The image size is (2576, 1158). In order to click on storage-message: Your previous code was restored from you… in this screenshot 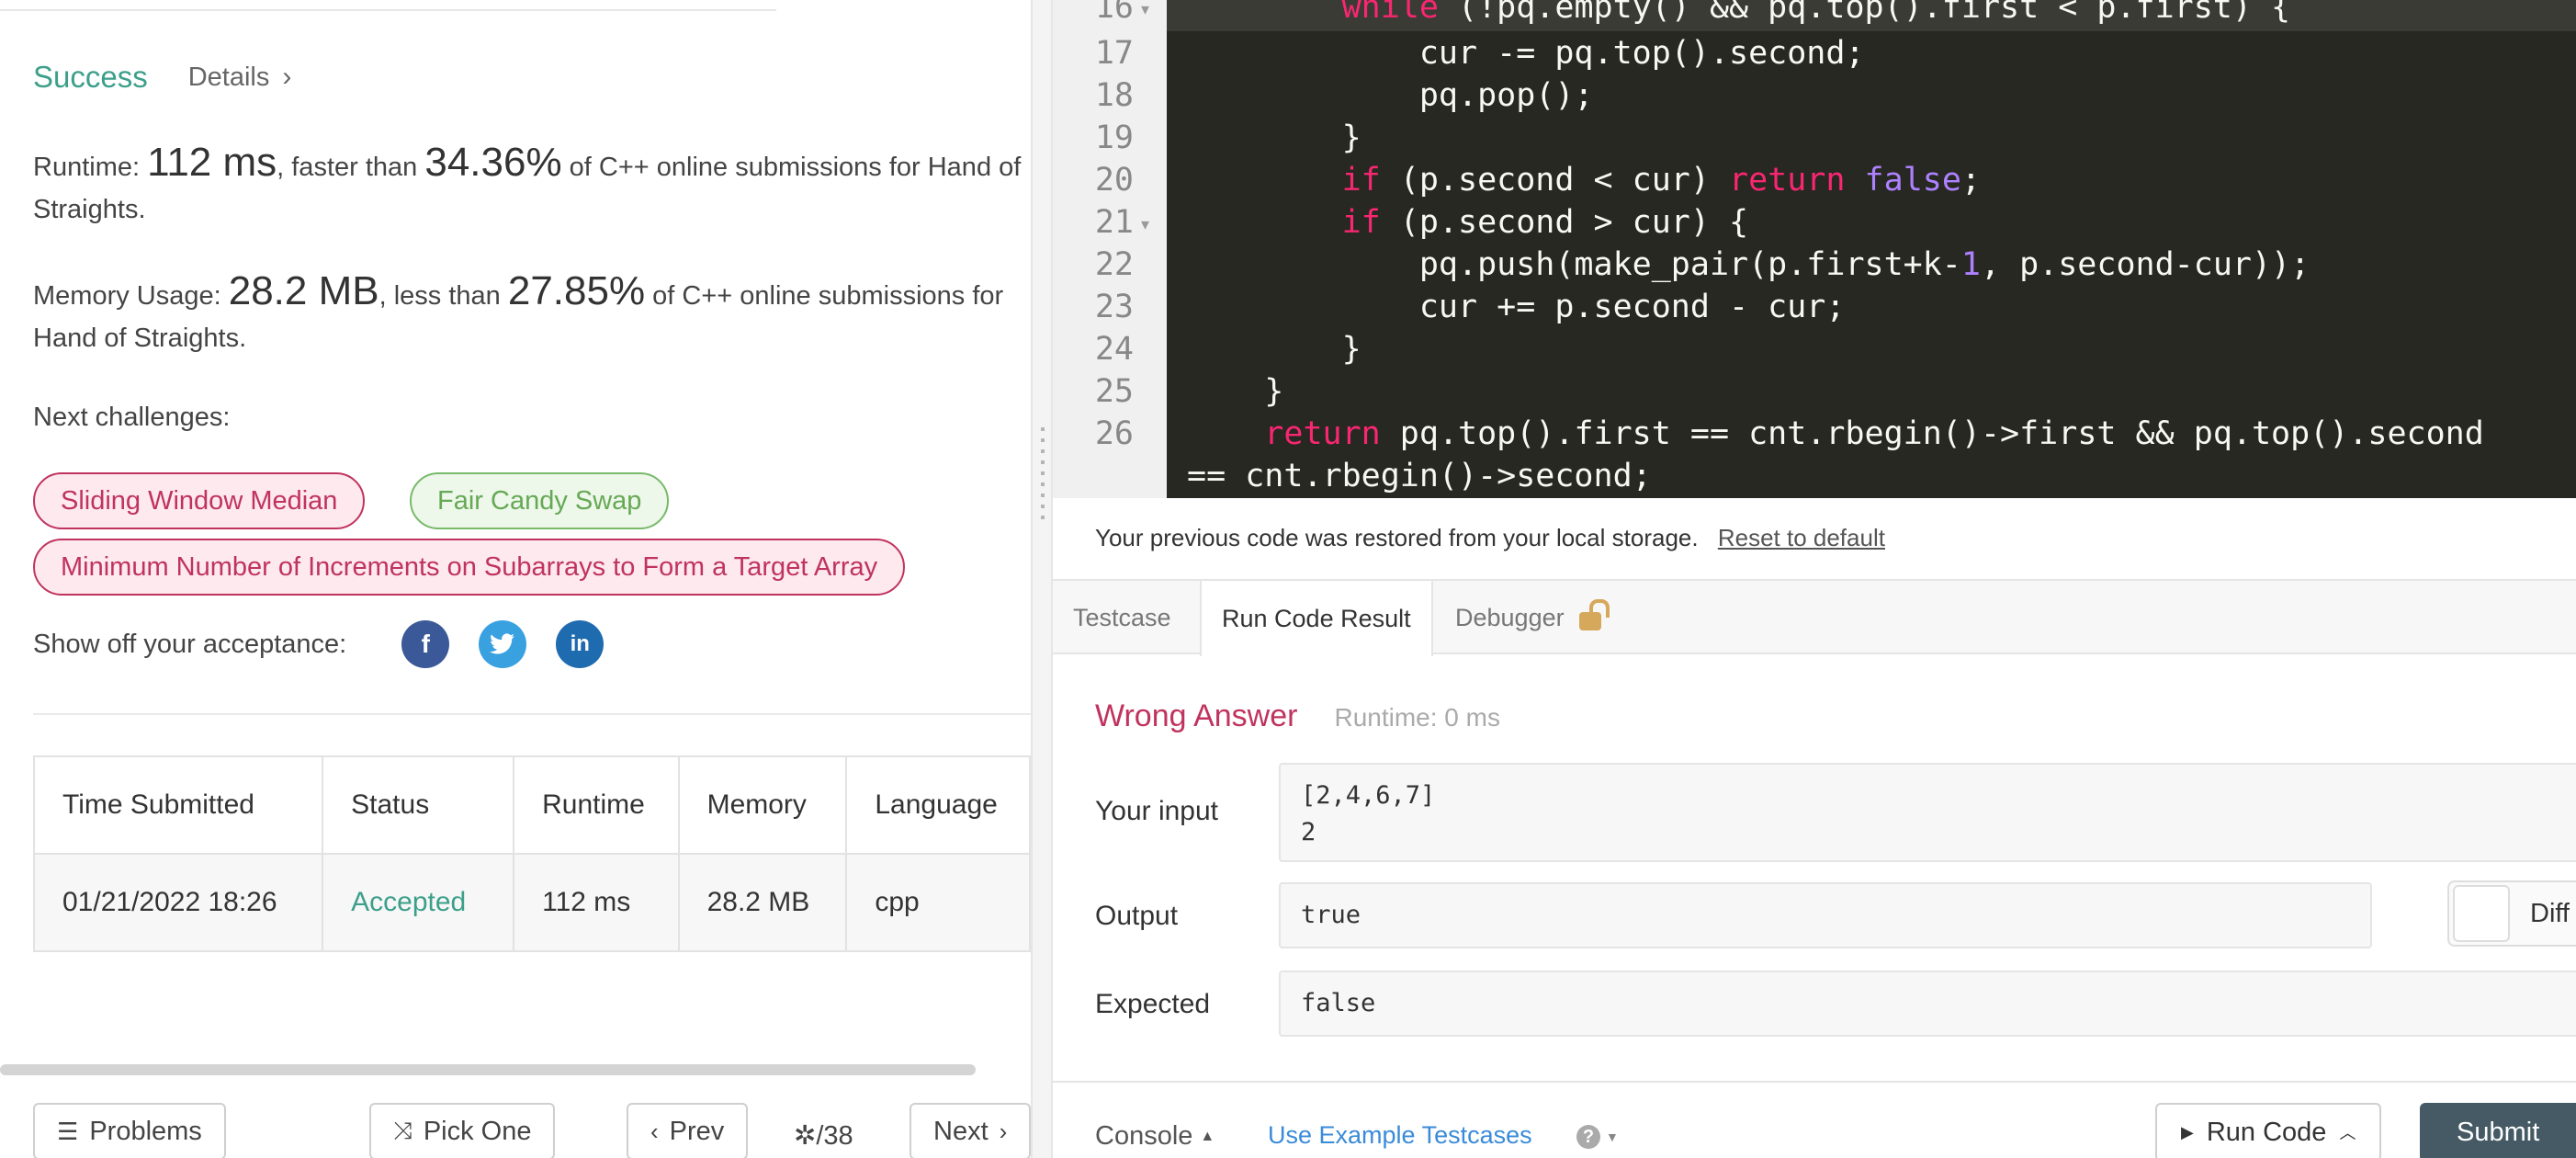, I will do `click(1490, 538)`.